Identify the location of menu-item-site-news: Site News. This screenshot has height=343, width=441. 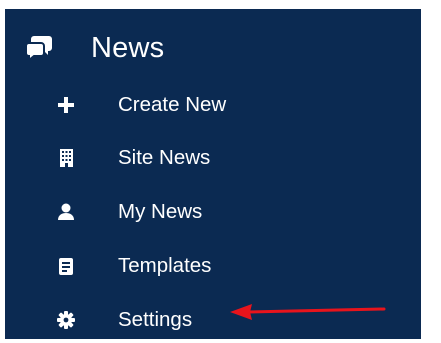
(210, 159).